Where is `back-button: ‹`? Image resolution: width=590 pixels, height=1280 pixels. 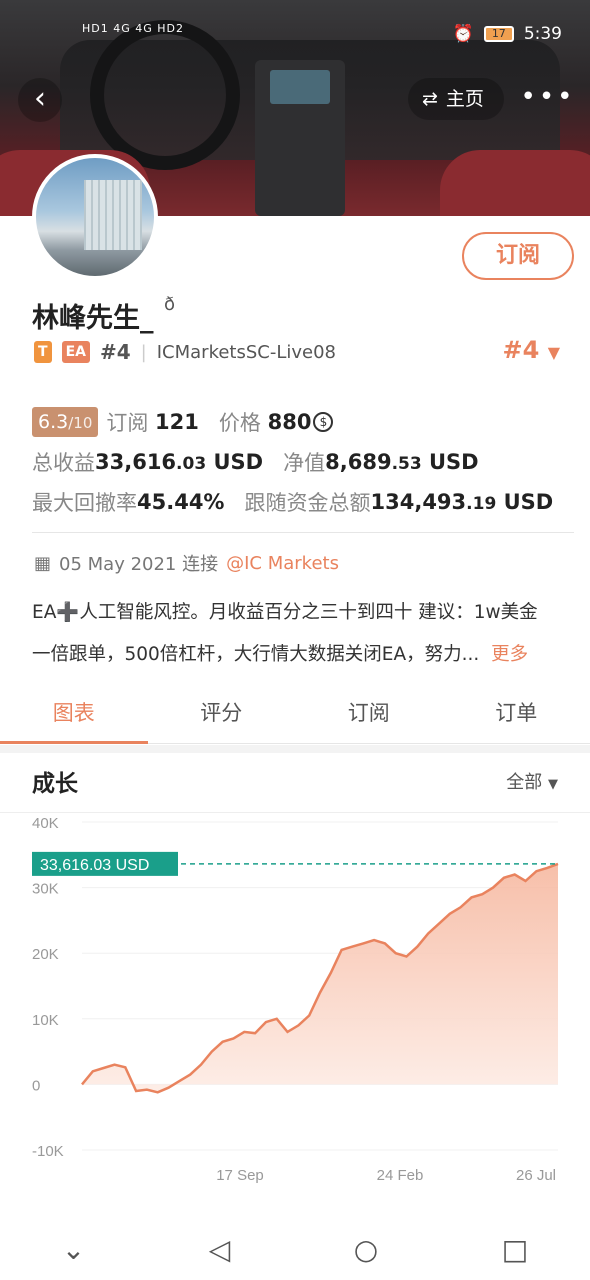 back-button: ‹ is located at coordinates (40, 100).